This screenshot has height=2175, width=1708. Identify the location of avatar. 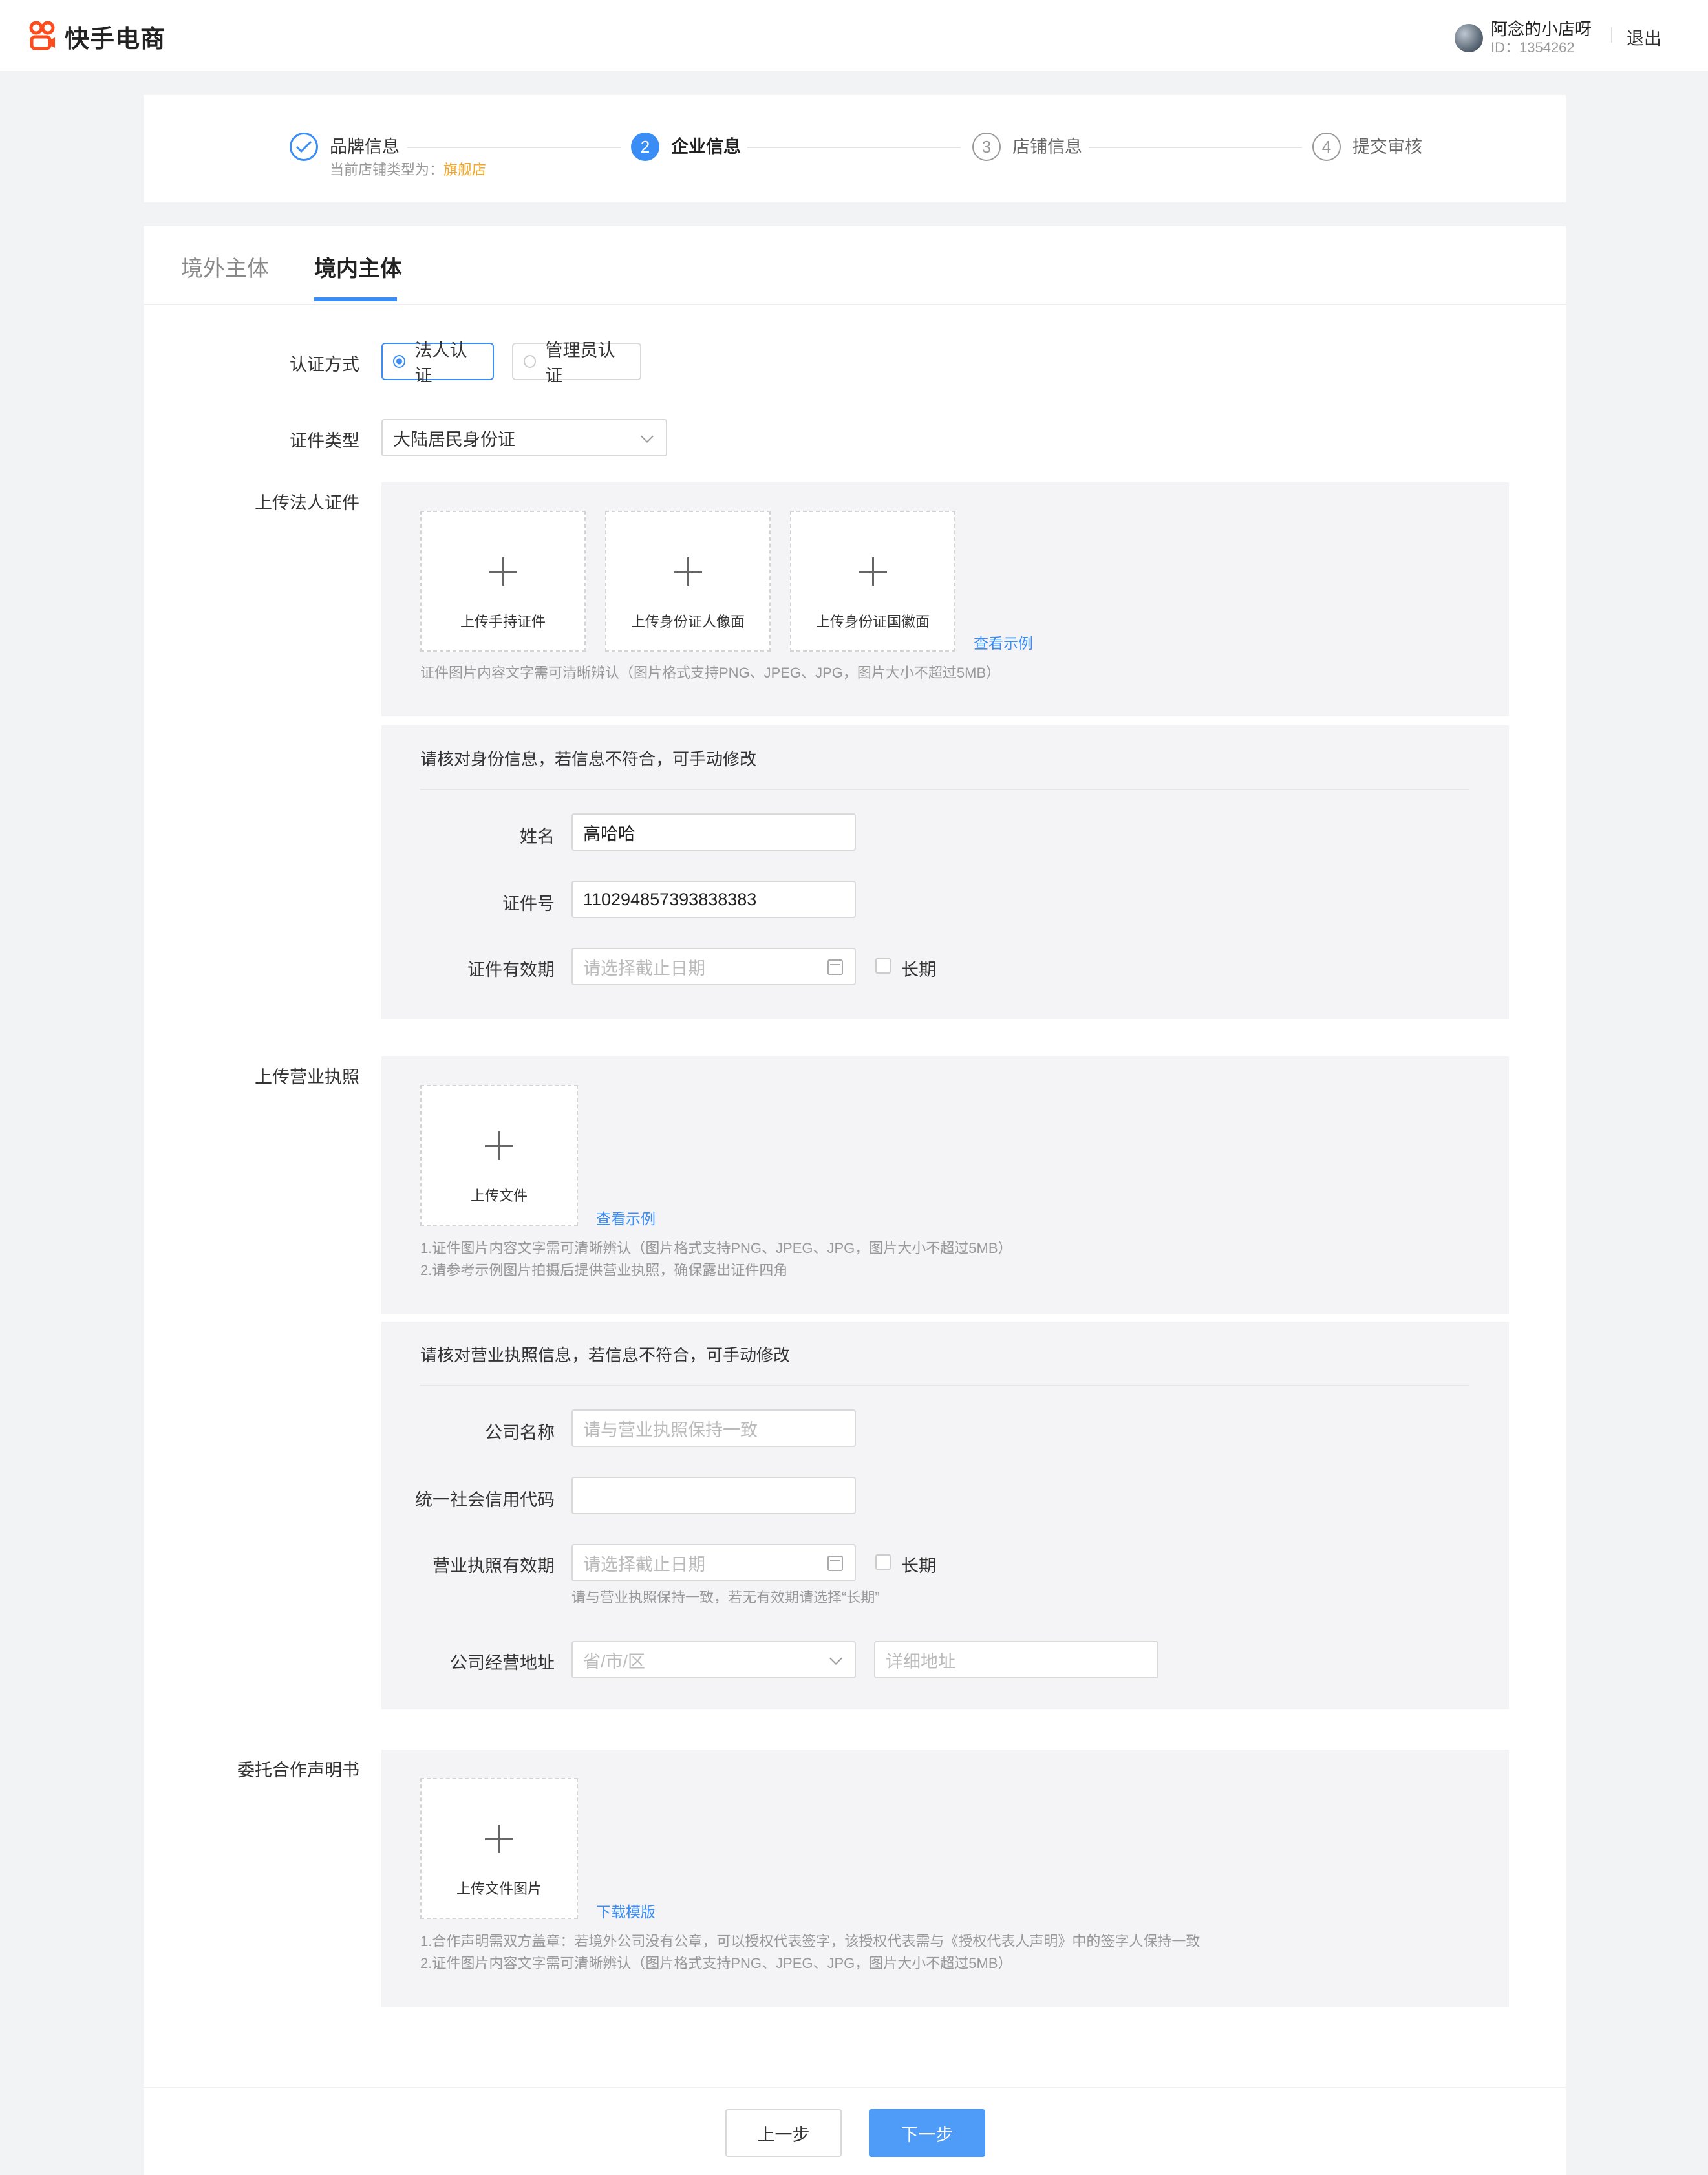
(1469, 38).